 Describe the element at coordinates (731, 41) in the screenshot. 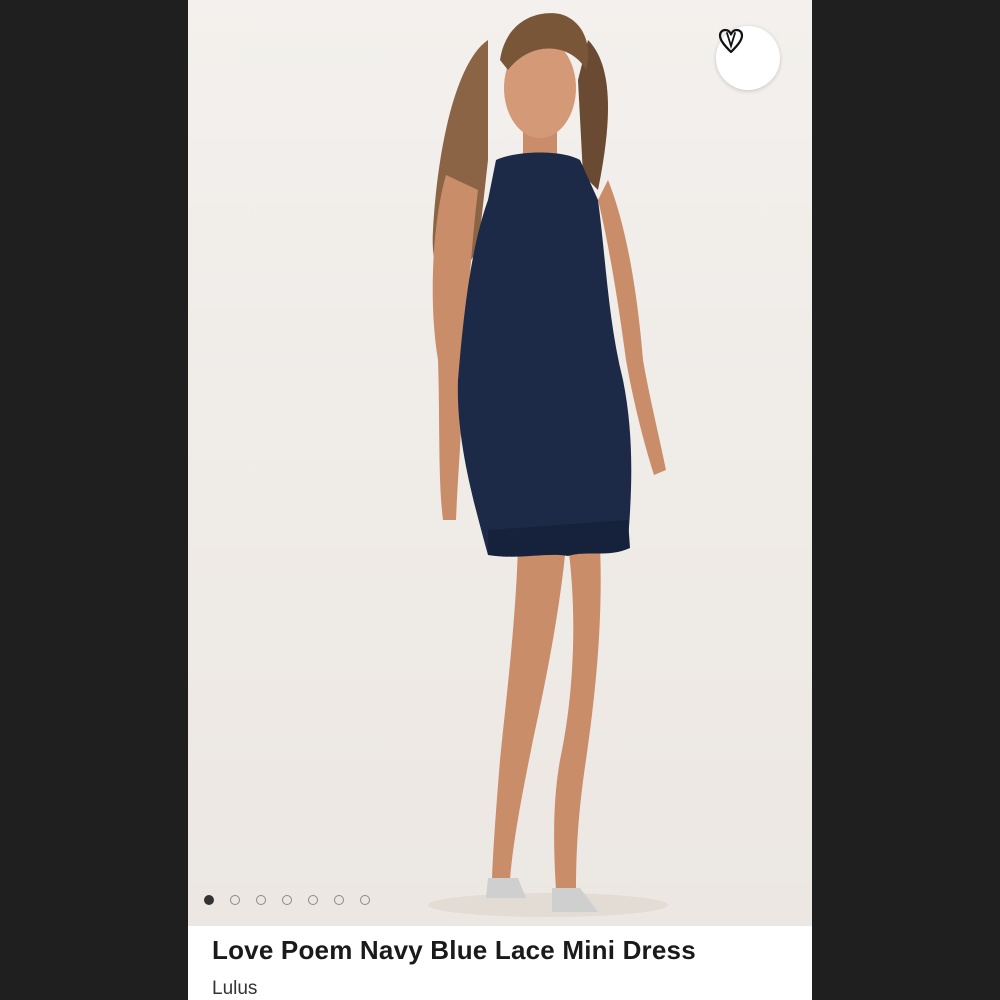

I see `heart-outline-icon` at that location.